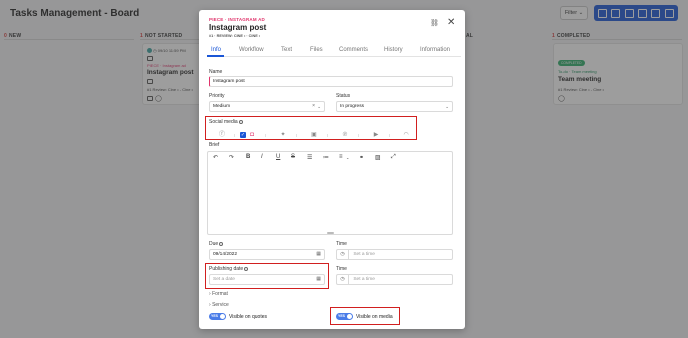  I want to click on underline-icon: U, so click(278, 157).